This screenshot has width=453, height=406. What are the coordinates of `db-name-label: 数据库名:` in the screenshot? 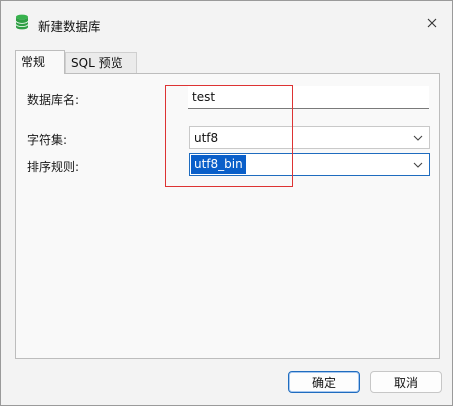 It's located at (53, 100).